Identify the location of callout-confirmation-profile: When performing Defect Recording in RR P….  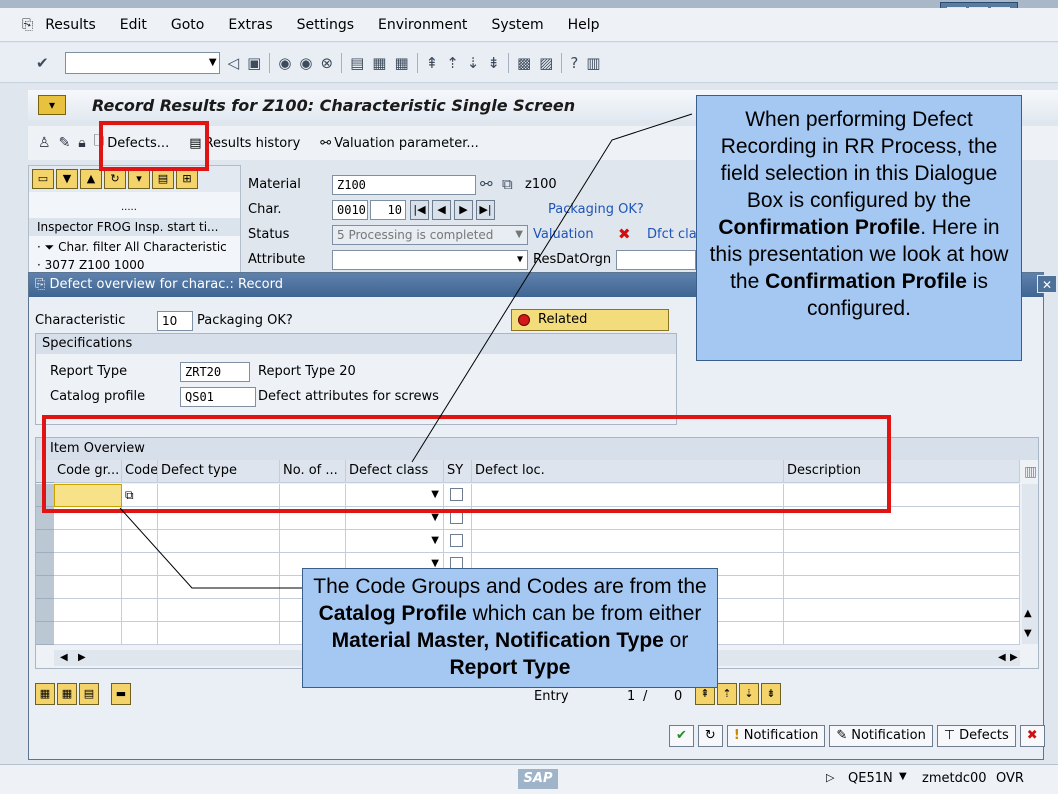
(859, 228).